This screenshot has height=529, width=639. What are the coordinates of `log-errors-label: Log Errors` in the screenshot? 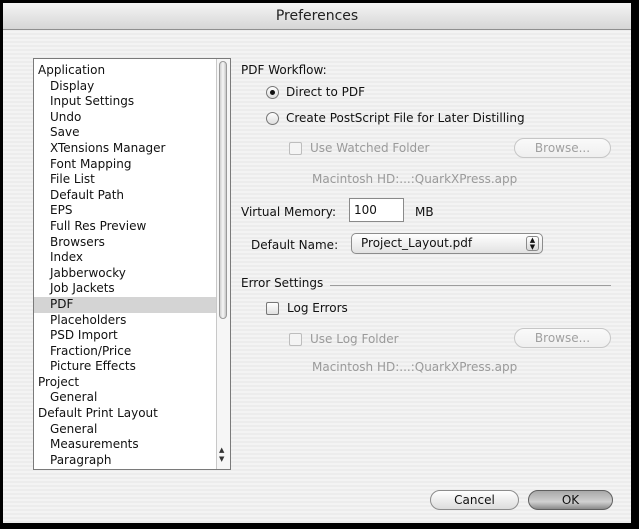 It's located at (317, 308).